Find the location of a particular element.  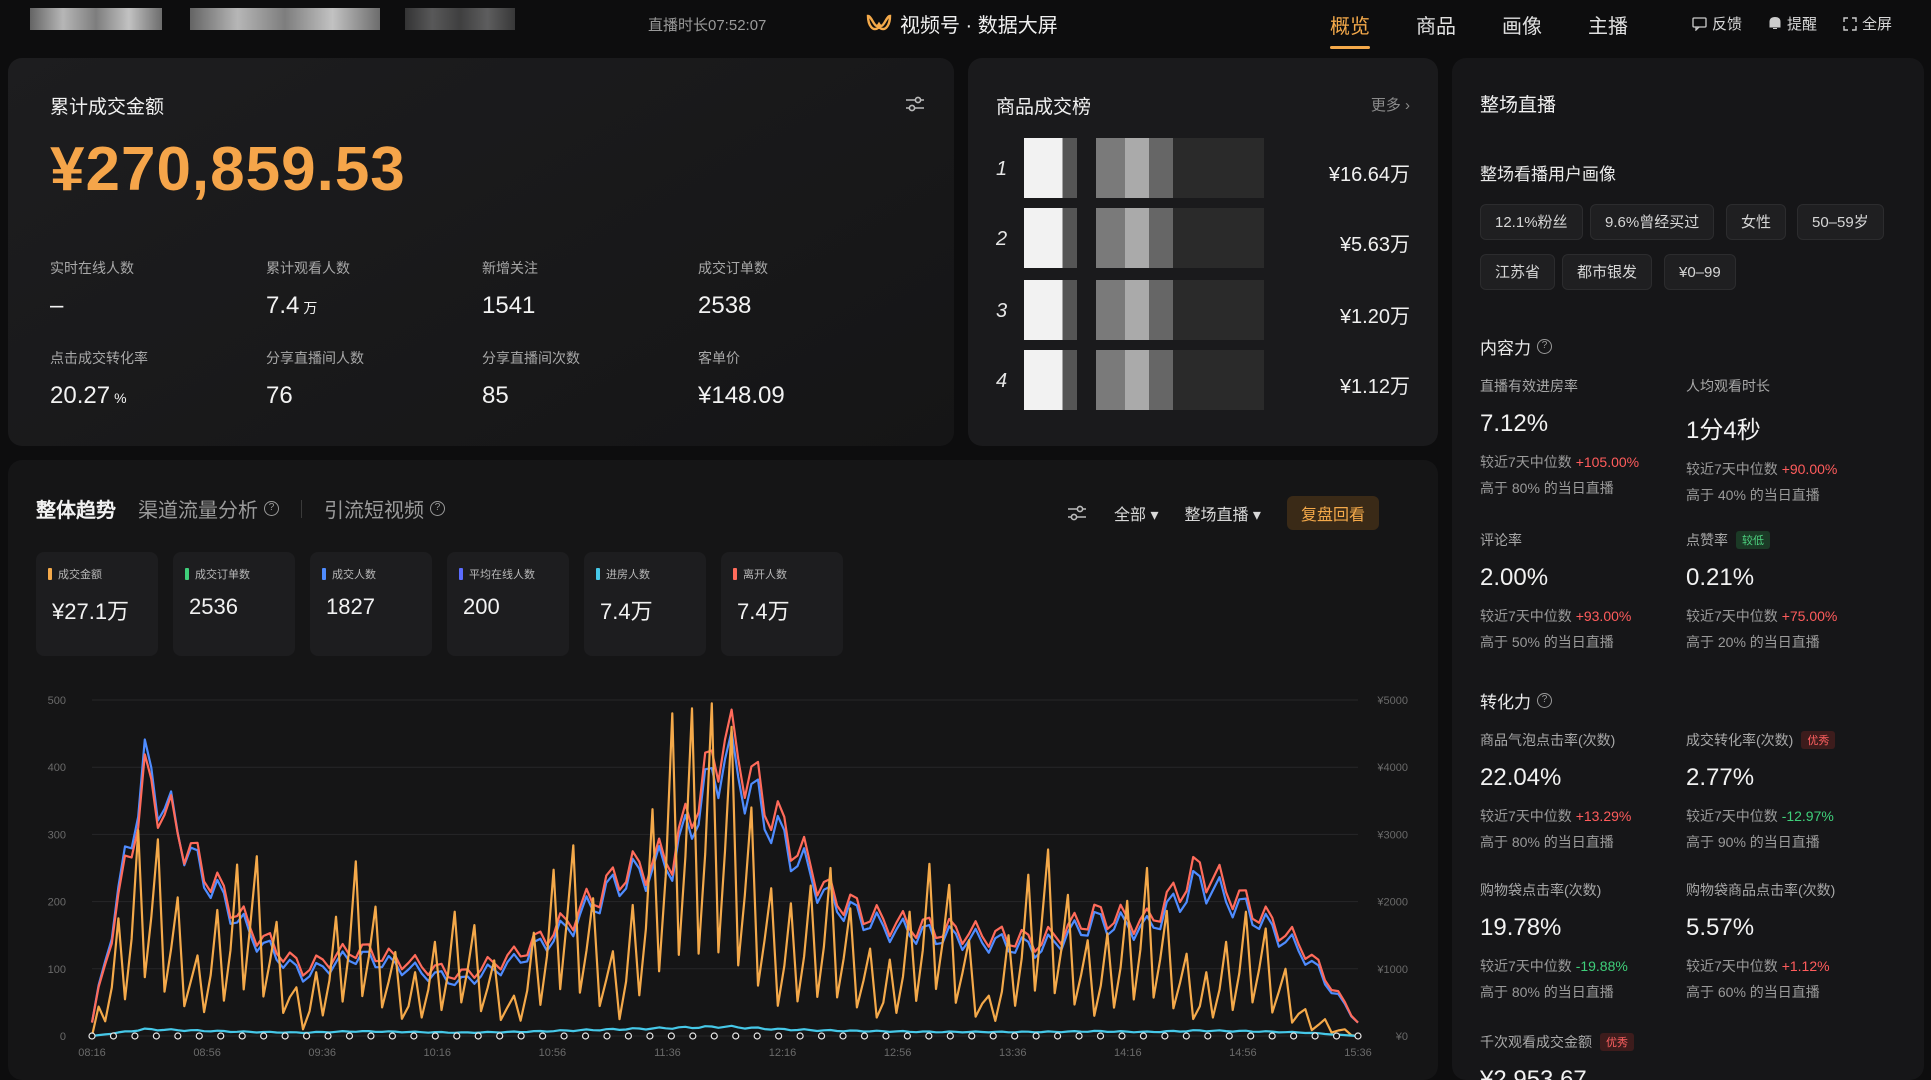

metric-card: 进房人数 7.4万 is located at coordinates (645, 604).